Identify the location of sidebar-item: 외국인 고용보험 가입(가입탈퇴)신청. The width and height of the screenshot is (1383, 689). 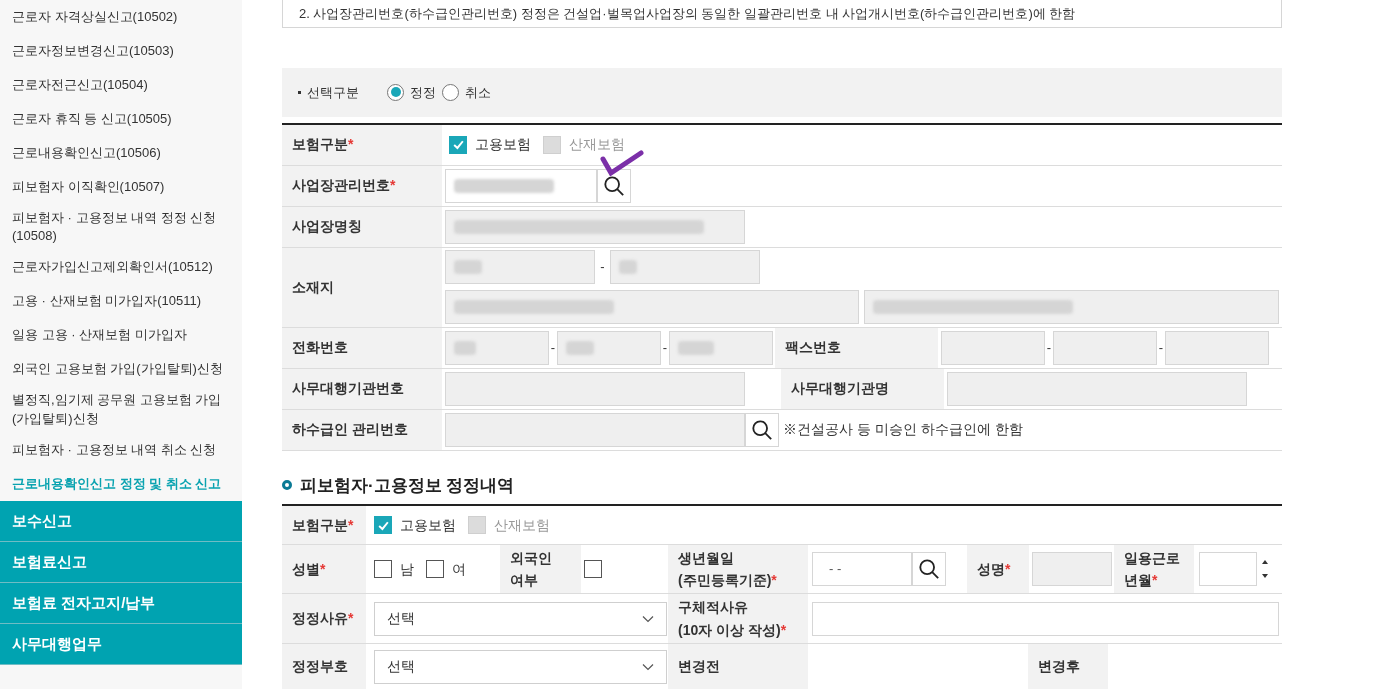
(121, 369).